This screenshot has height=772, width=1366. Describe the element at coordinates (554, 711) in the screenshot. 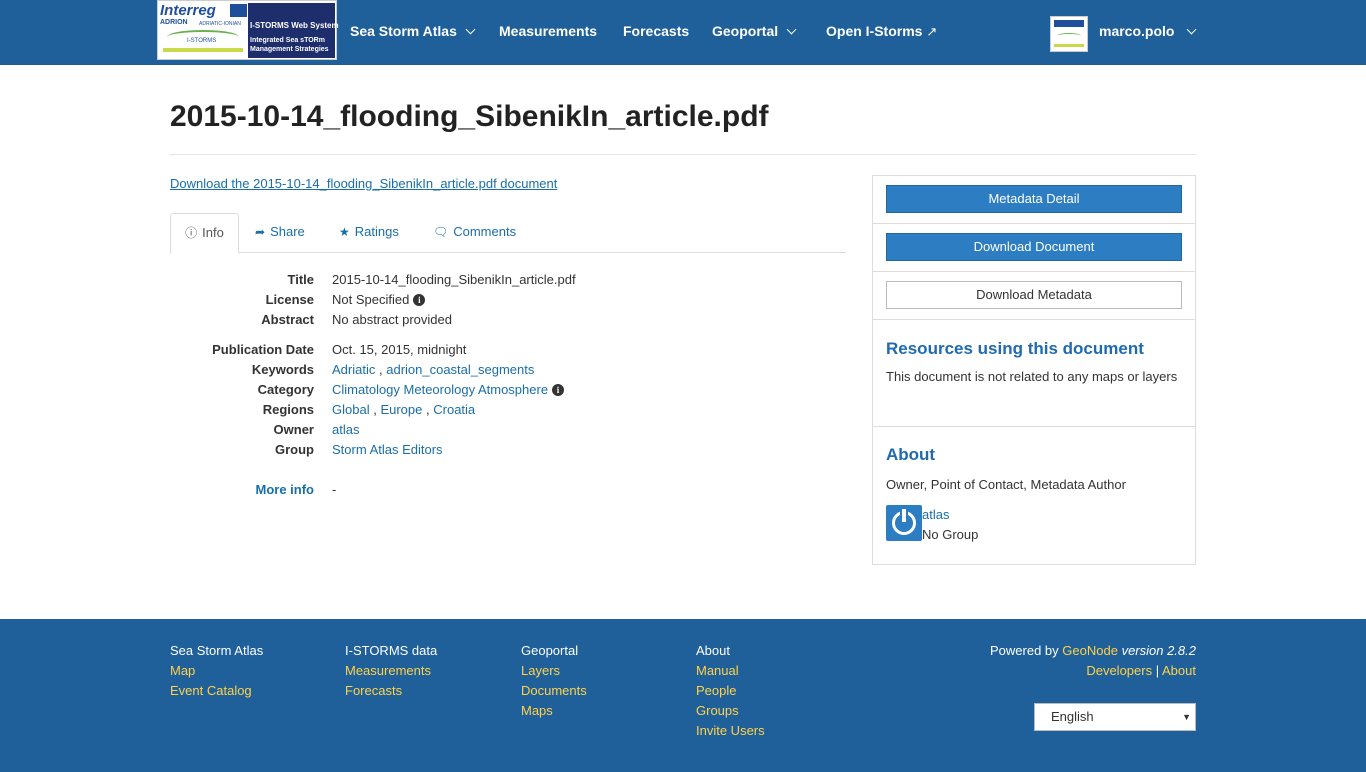

I see `footer-link-maps: Maps` at that location.